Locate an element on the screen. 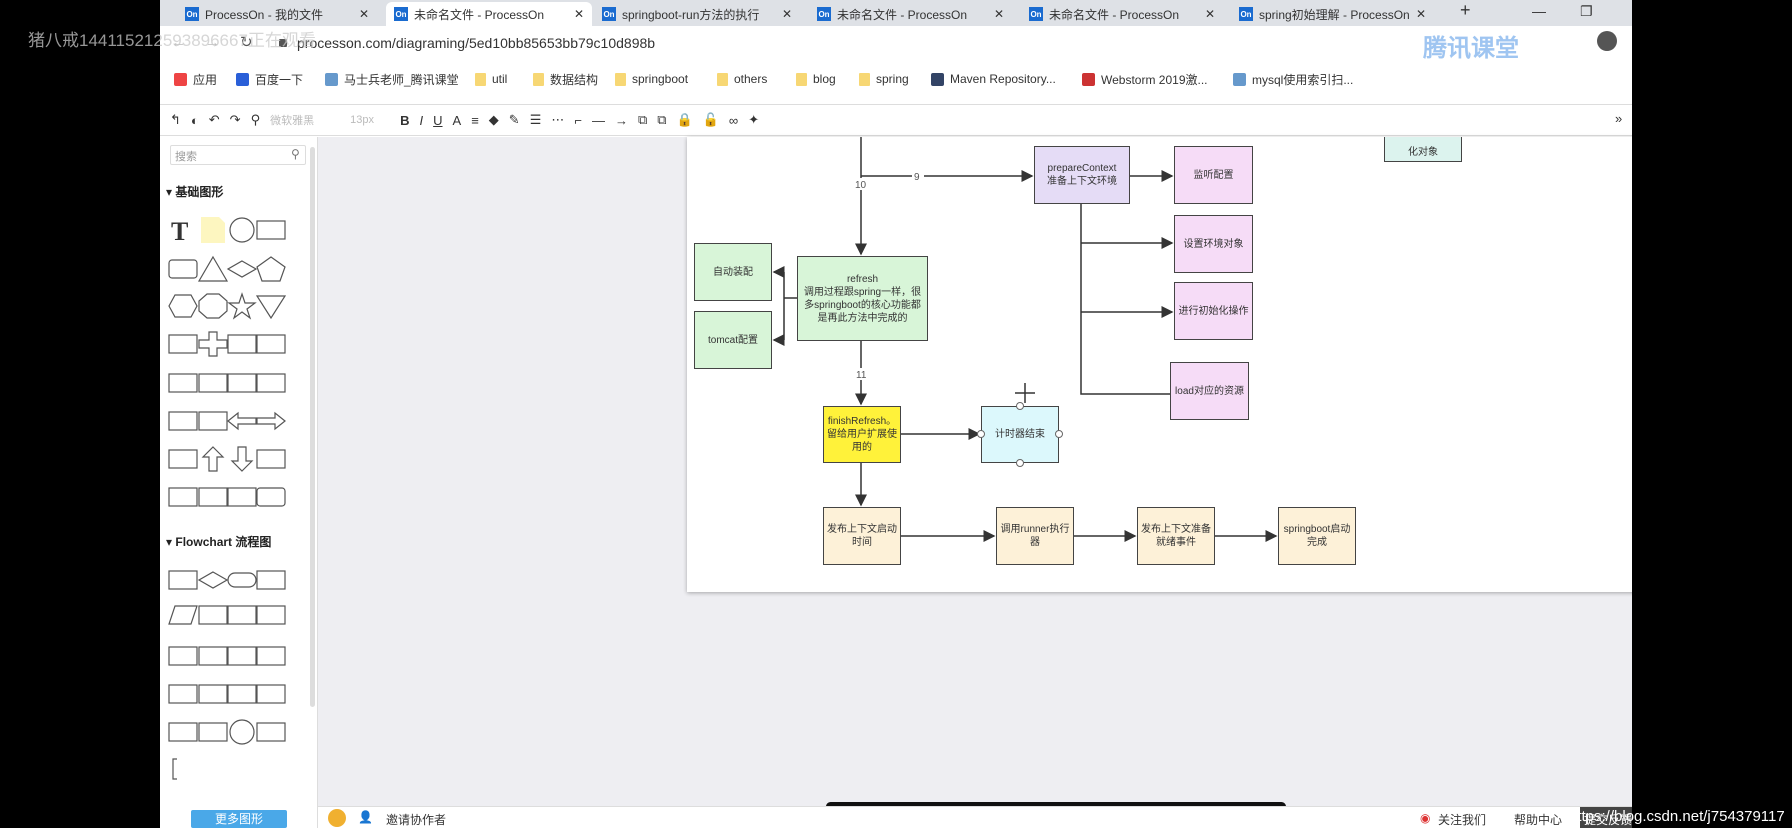 The height and width of the screenshot is (828, 1792). search-icon: ⚲ is located at coordinates (295, 154).